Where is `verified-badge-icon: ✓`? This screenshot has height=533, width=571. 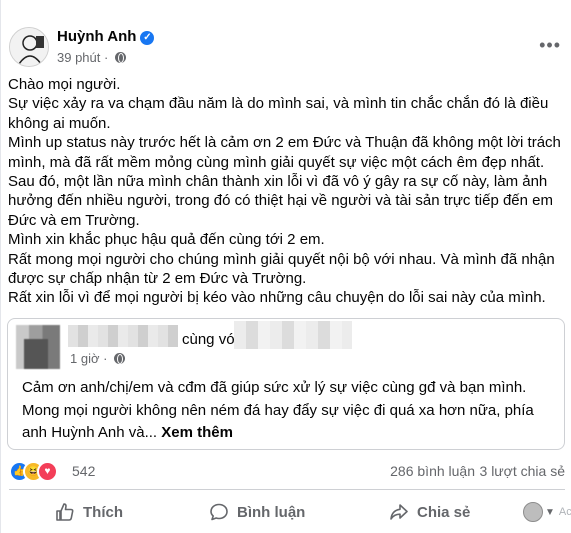 verified-badge-icon: ✓ is located at coordinates (147, 38).